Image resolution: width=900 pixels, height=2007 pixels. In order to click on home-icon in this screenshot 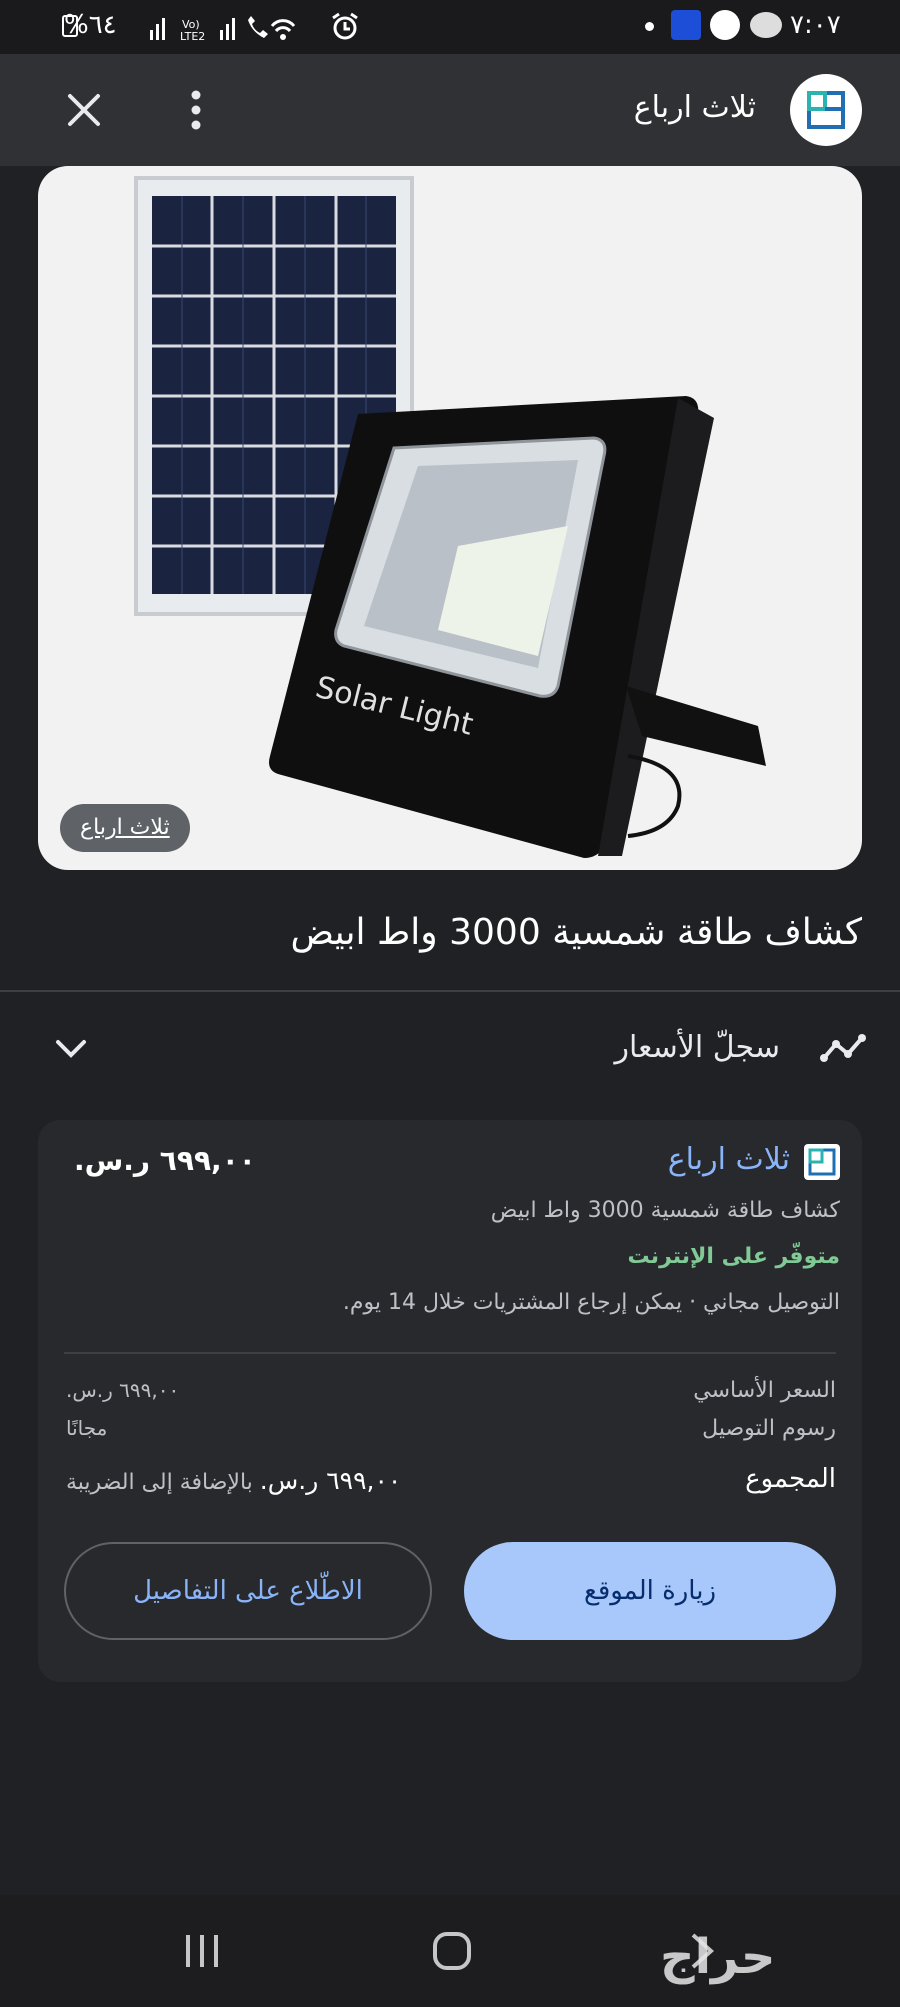, I will do `click(452, 1951)`.